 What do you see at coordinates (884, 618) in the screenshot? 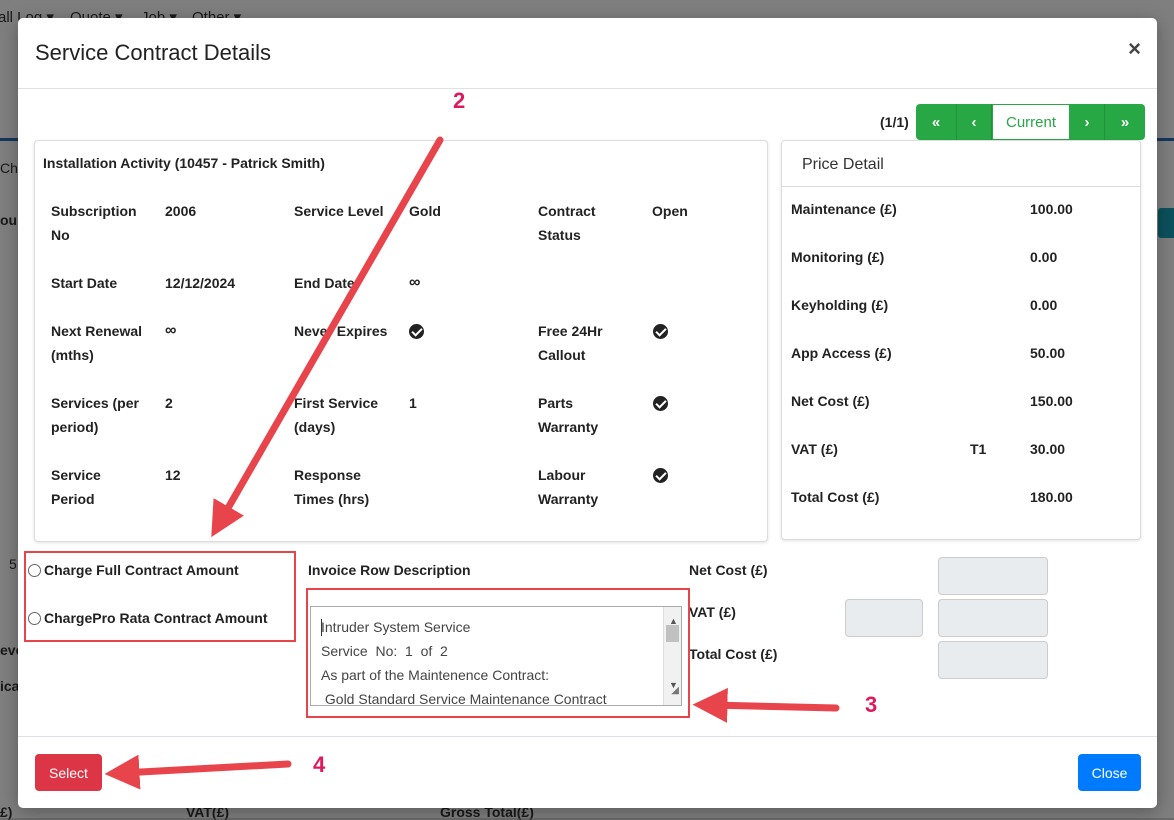
I see `vat-code-input` at bounding box center [884, 618].